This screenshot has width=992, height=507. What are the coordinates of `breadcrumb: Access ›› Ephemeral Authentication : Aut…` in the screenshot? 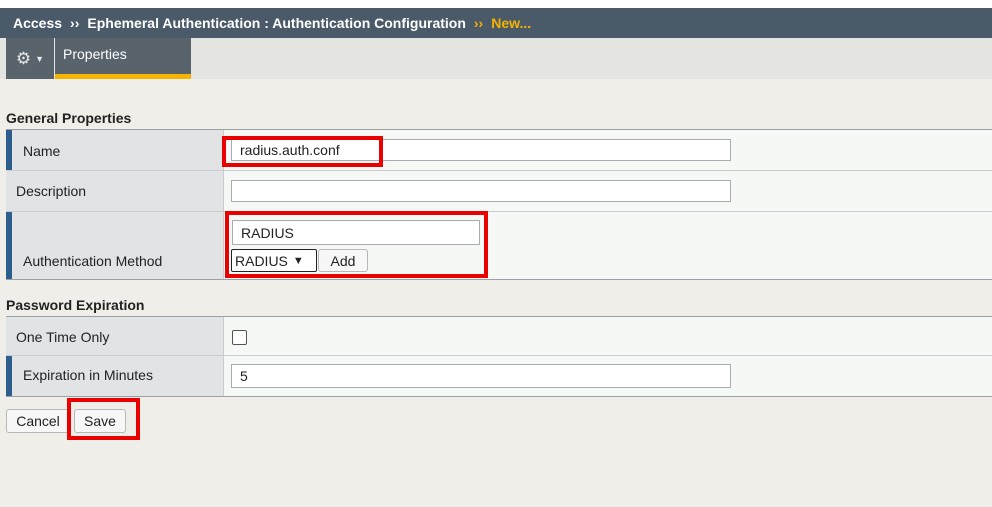 It's located at (496, 19).